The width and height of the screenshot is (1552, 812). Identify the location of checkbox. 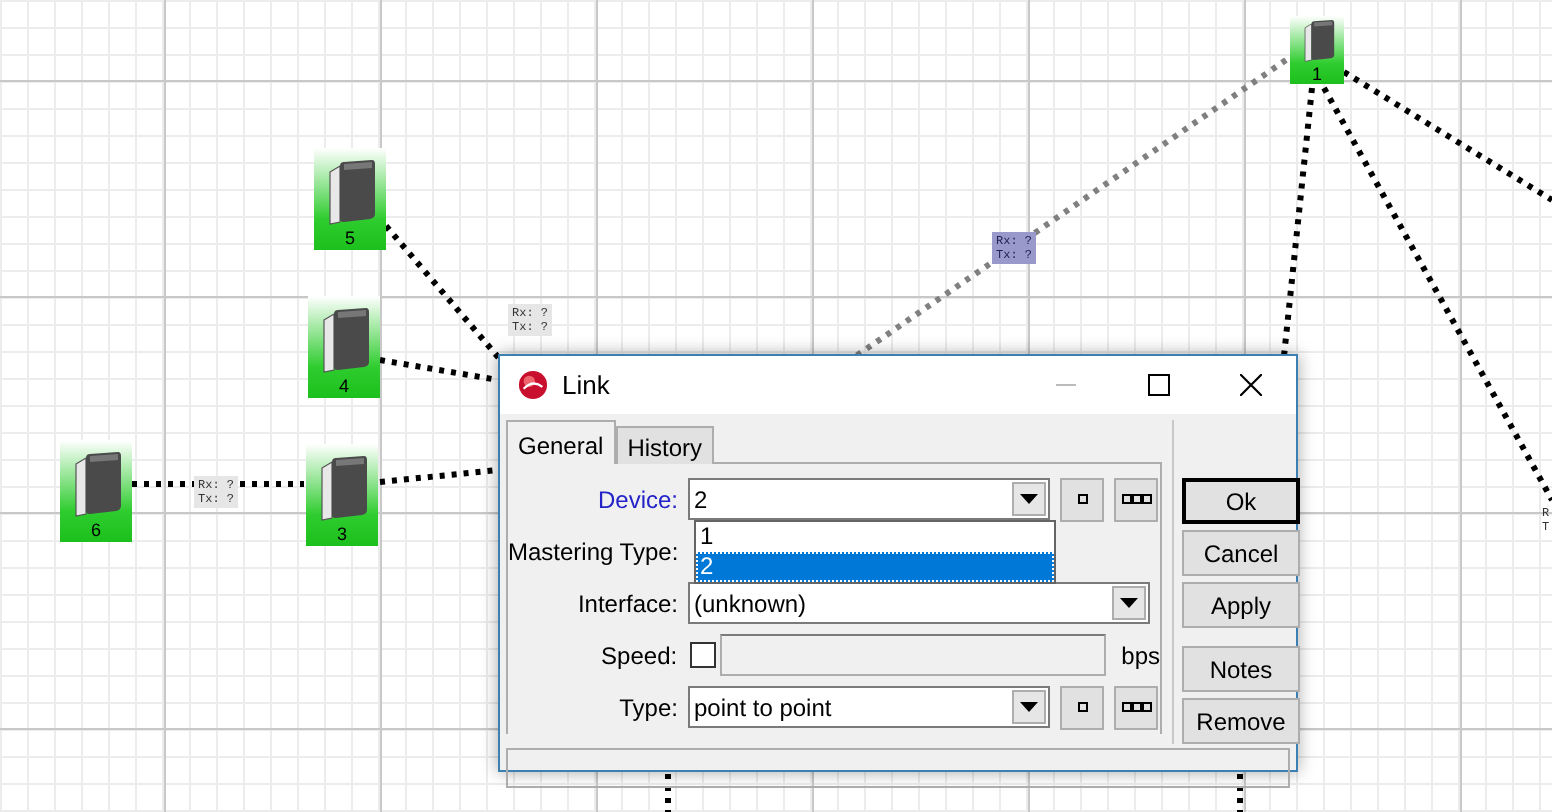
(702, 655).